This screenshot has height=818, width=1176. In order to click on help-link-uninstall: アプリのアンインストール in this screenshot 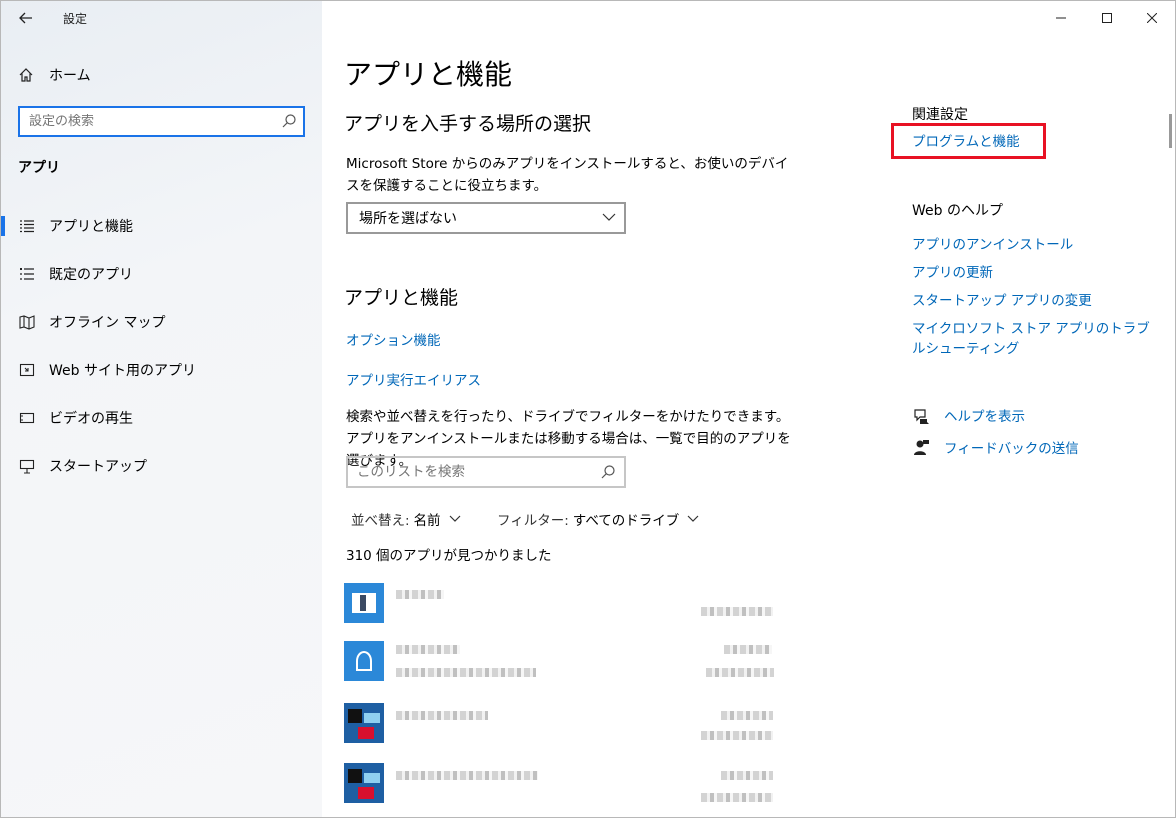, I will do `click(992, 245)`.